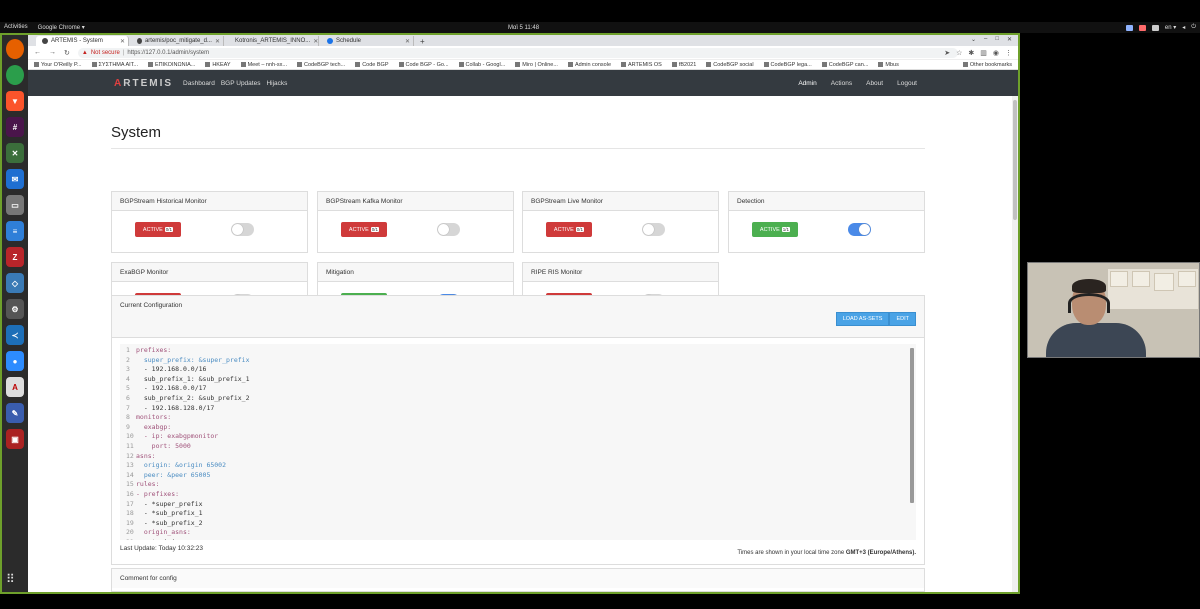 This screenshot has width=1200, height=609. I want to click on code-line: 6 sub_prefix_2: &sub_prefix_2, so click(521, 399).